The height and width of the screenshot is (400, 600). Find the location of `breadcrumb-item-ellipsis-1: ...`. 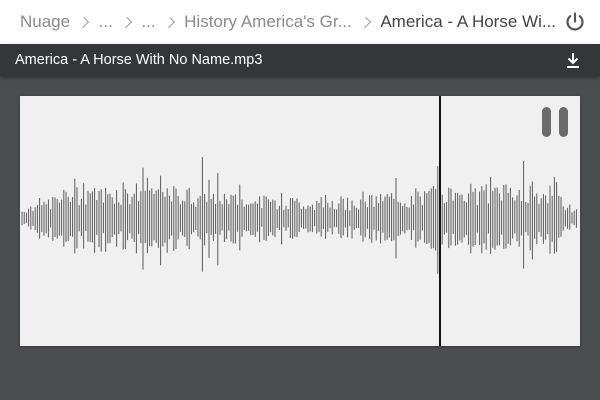

breadcrumb-item-ellipsis-1: ... is located at coordinates (106, 22).